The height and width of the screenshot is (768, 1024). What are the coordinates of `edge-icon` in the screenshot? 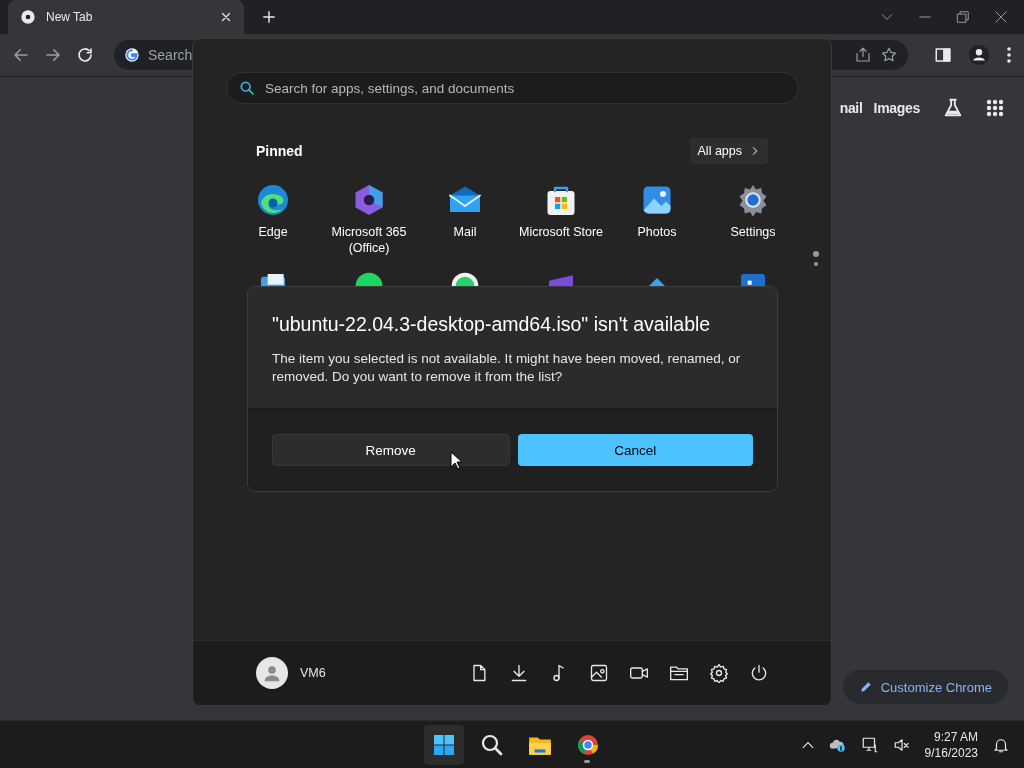 It's located at (273, 200).